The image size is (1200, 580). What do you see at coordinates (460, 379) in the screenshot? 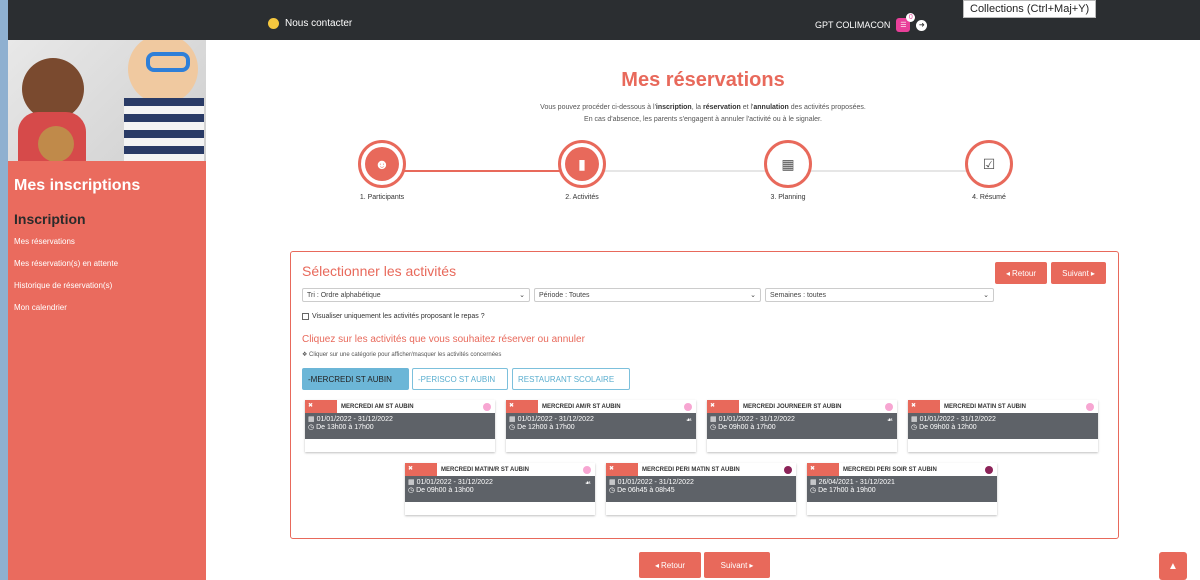
I see `category-perisco: -PERISCO ST AUBIN` at bounding box center [460, 379].